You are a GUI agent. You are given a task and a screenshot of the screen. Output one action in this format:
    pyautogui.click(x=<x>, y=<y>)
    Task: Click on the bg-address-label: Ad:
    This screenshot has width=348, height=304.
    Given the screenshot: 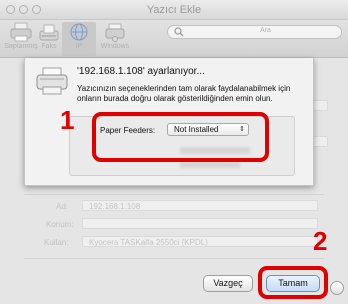 What is the action you would take?
    pyautogui.click(x=62, y=206)
    